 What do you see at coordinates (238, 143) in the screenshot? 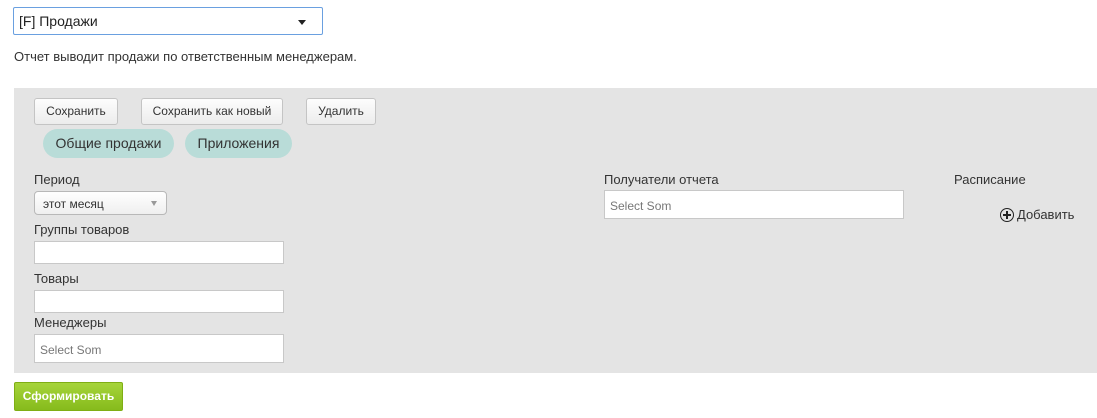
I see `tab-attachments: Приложения` at bounding box center [238, 143].